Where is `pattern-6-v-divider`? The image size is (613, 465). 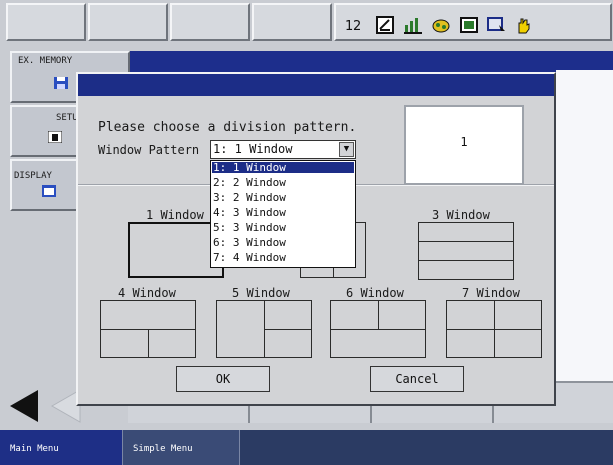 pattern-6-v-divider is located at coordinates (378, 315).